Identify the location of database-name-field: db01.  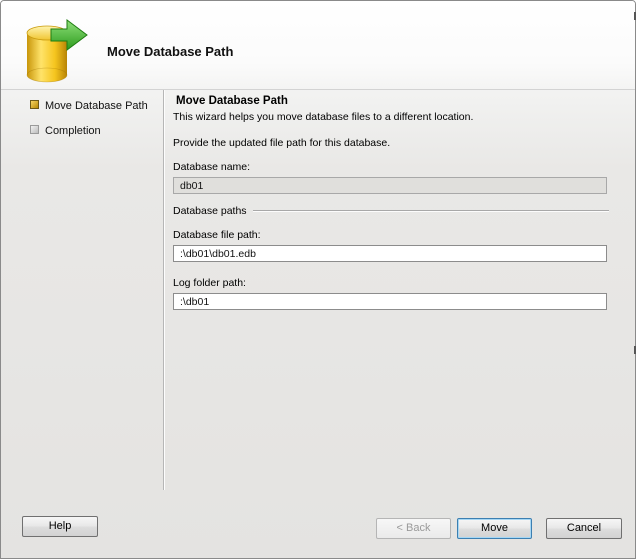
(390, 185).